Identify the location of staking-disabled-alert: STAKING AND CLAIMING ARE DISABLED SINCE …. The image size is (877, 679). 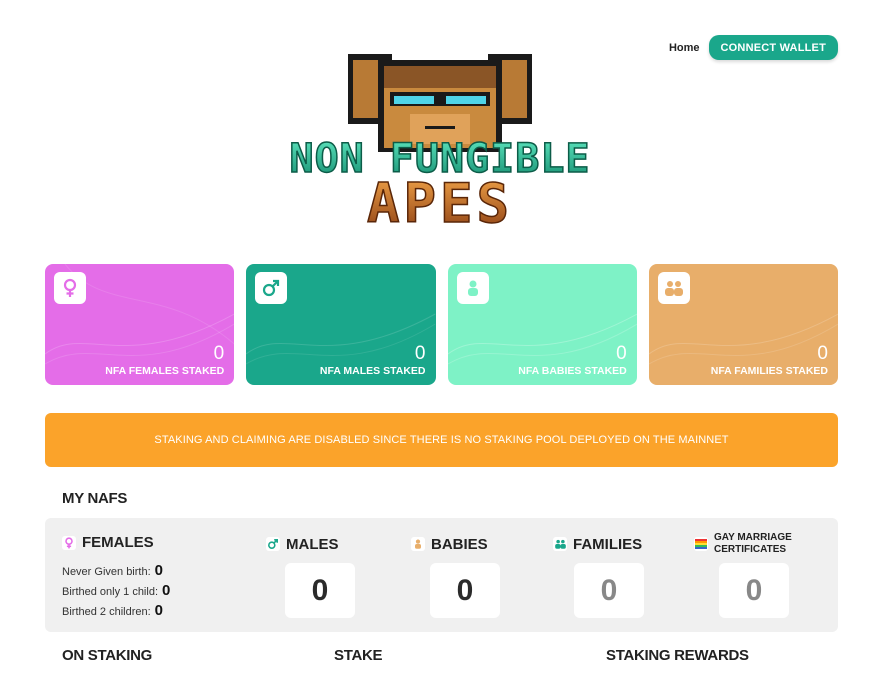
(441, 440).